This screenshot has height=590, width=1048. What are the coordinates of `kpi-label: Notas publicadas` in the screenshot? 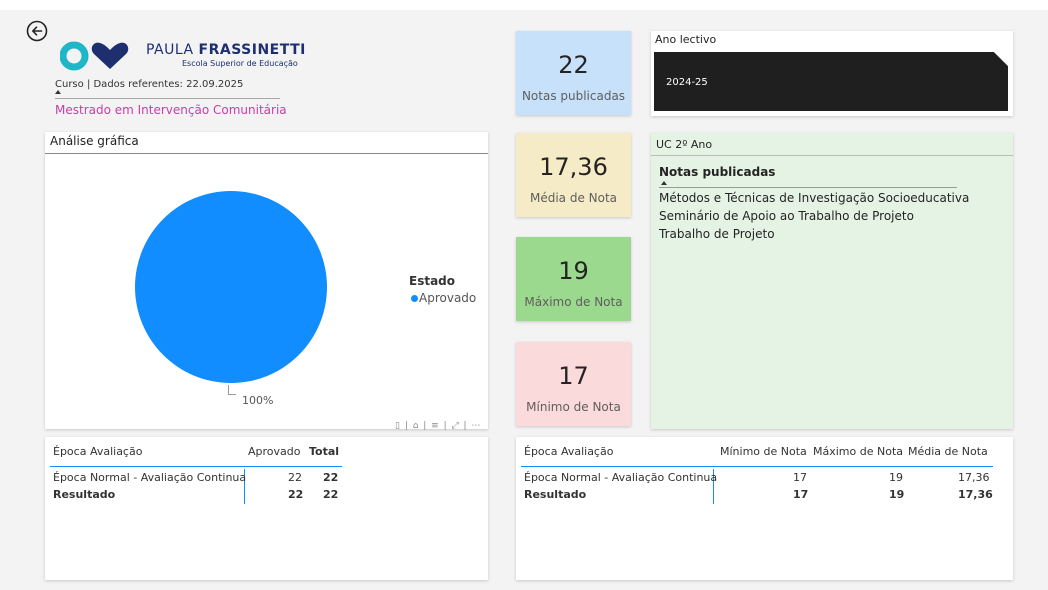 It's located at (573, 96).